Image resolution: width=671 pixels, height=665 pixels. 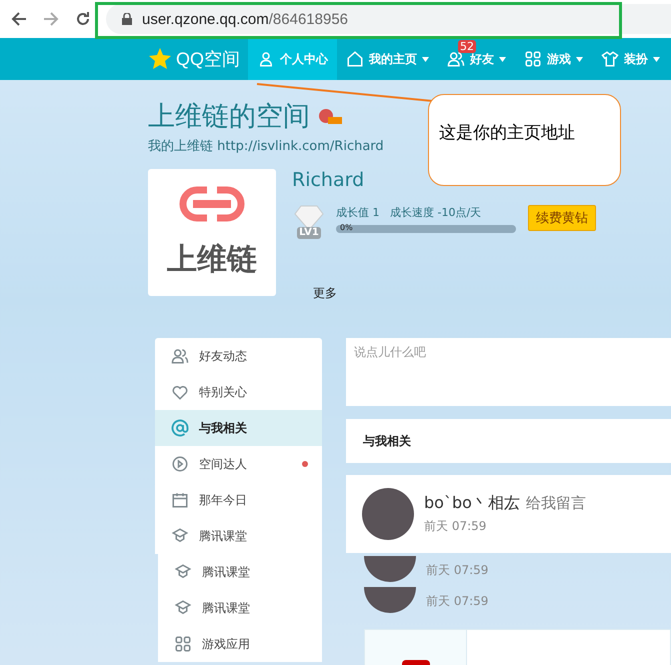 What do you see at coordinates (19, 19) in the screenshot?
I see `back-button` at bounding box center [19, 19].